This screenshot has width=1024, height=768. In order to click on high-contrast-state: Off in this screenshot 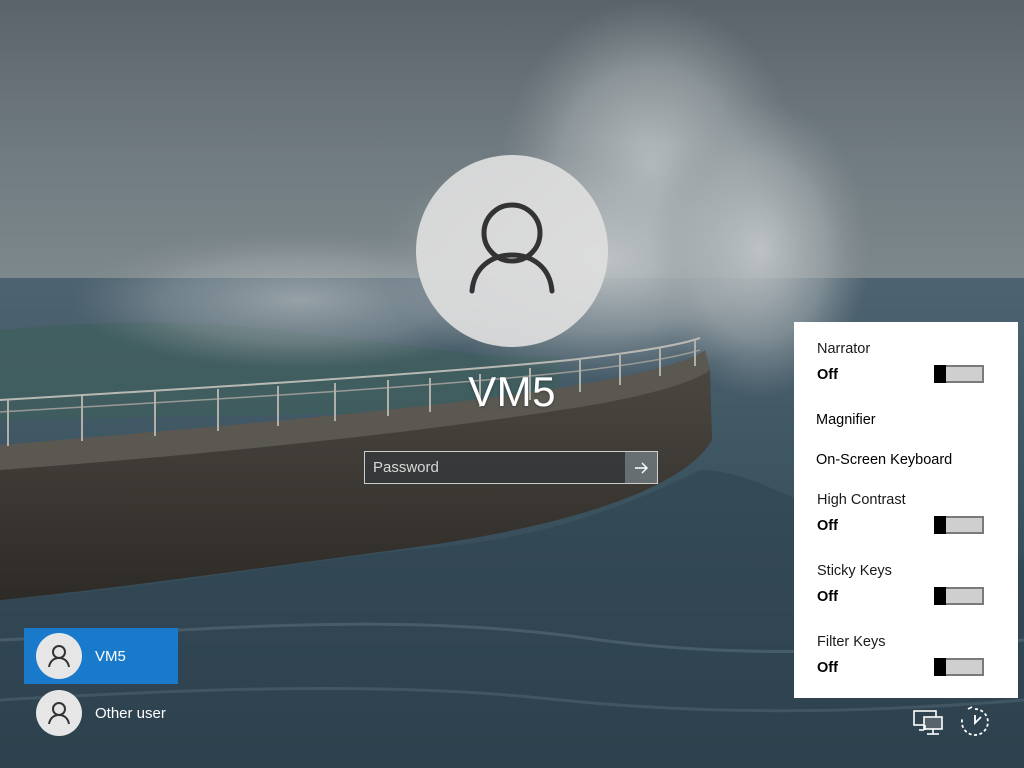, I will do `click(827, 526)`.